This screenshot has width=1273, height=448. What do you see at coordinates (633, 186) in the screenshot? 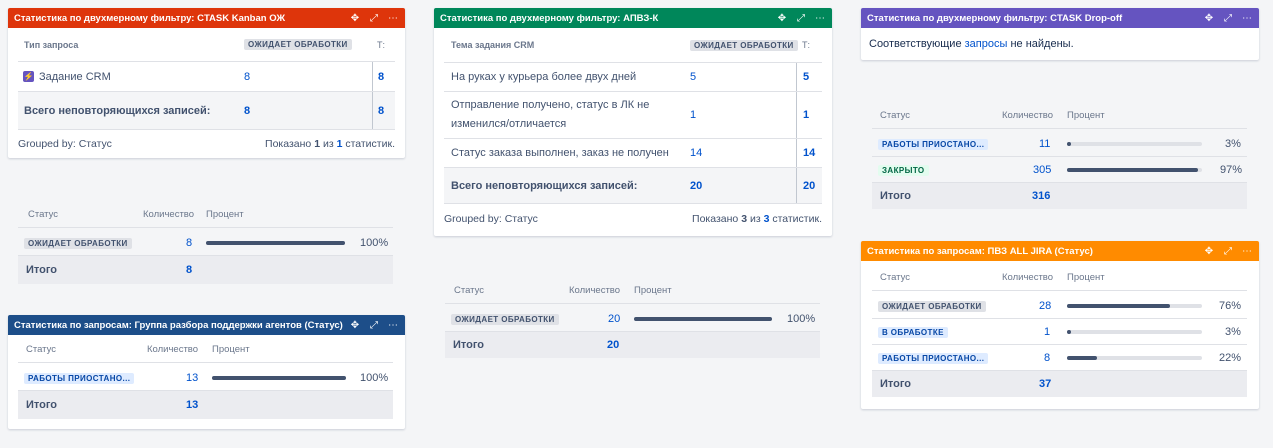
I see `total-row: Всего неповторяющихся записей: 20 20` at bounding box center [633, 186].